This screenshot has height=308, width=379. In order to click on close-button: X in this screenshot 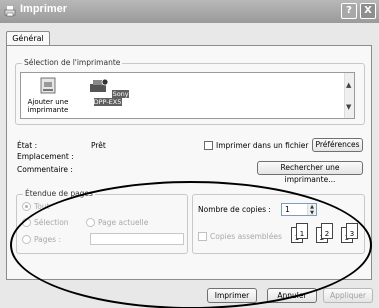, I will do `click(368, 11)`.